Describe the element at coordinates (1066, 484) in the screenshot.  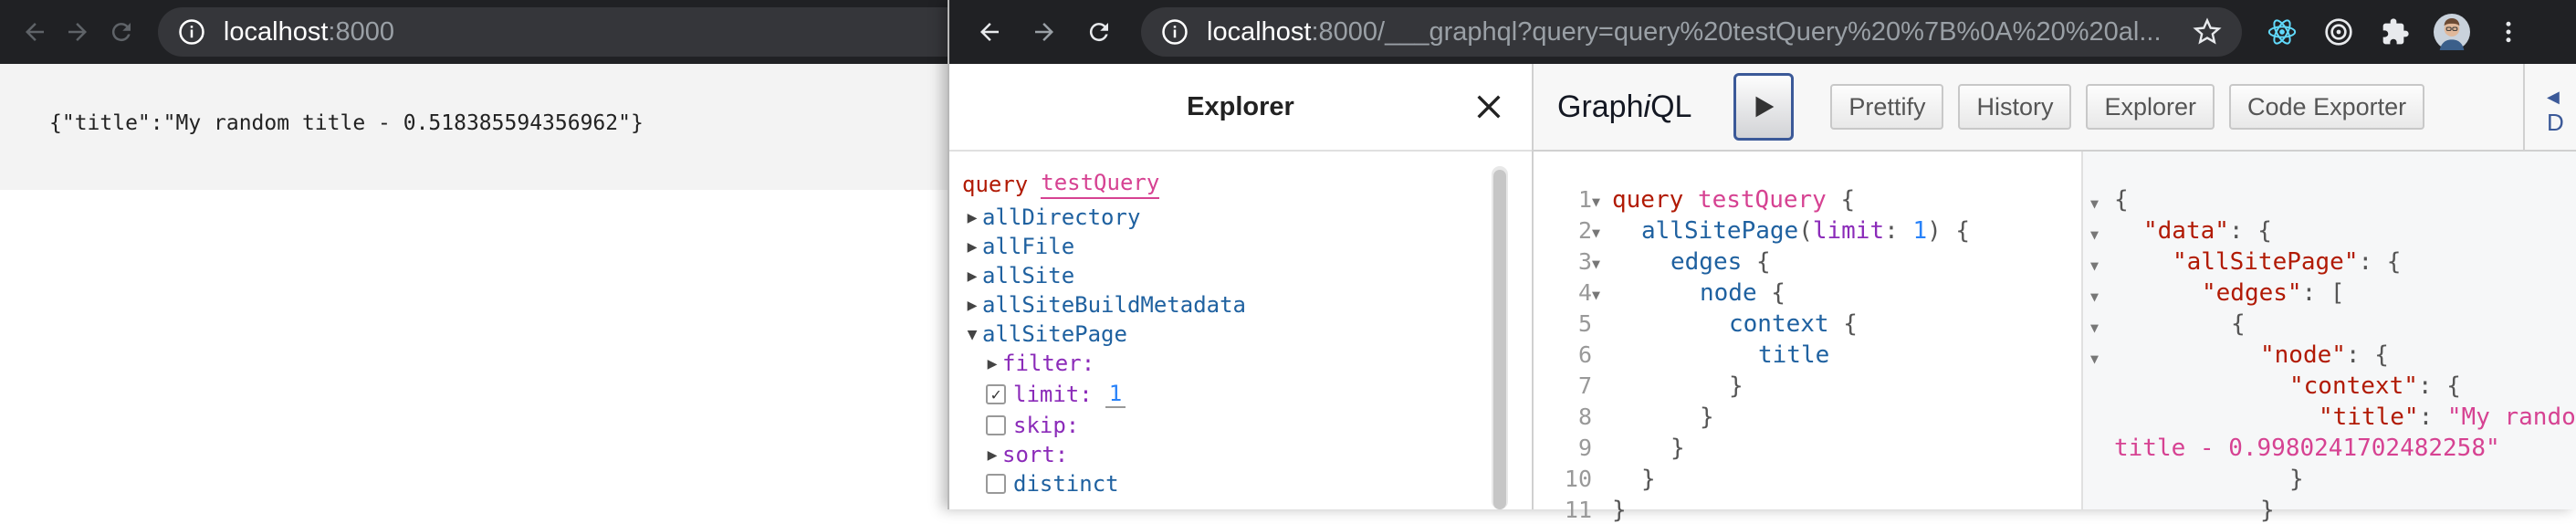
I see `field-label: distinct` at that location.